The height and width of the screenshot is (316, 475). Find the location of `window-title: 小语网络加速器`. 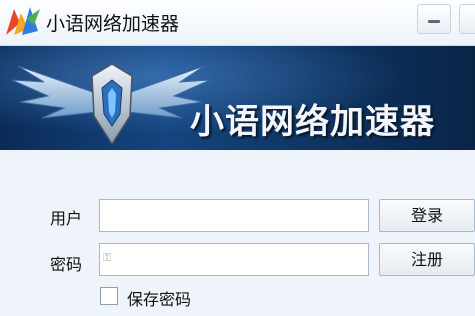

window-title: 小语网络加速器 is located at coordinates (113, 24).